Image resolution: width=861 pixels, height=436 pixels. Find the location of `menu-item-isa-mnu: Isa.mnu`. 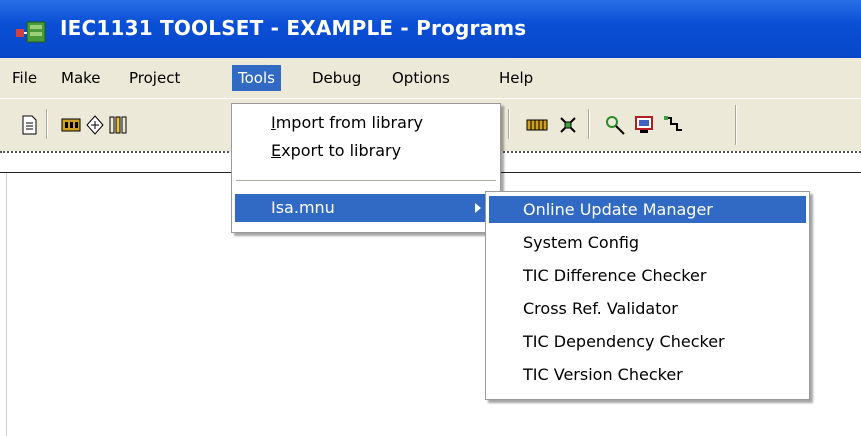

menu-item-isa-mnu: Isa.mnu is located at coordinates (366, 208).